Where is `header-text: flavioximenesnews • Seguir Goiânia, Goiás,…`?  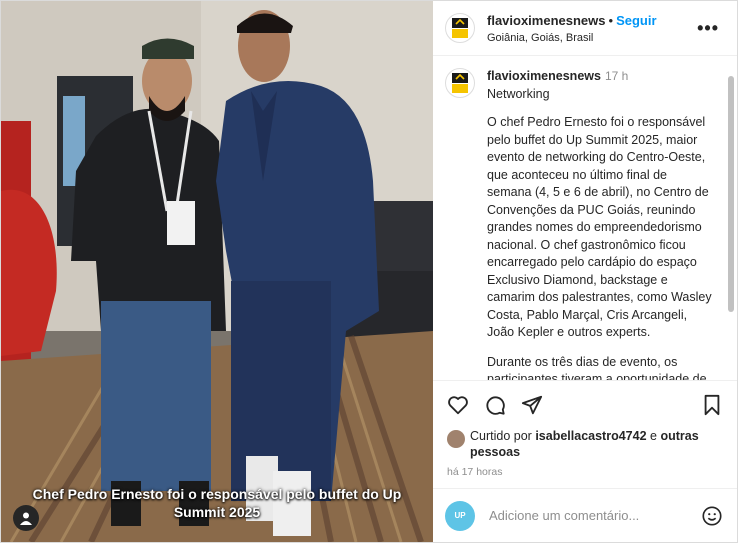
header-text: flavioximenesnews • Seguir Goiânia, Goiás,… is located at coordinates (592, 28).